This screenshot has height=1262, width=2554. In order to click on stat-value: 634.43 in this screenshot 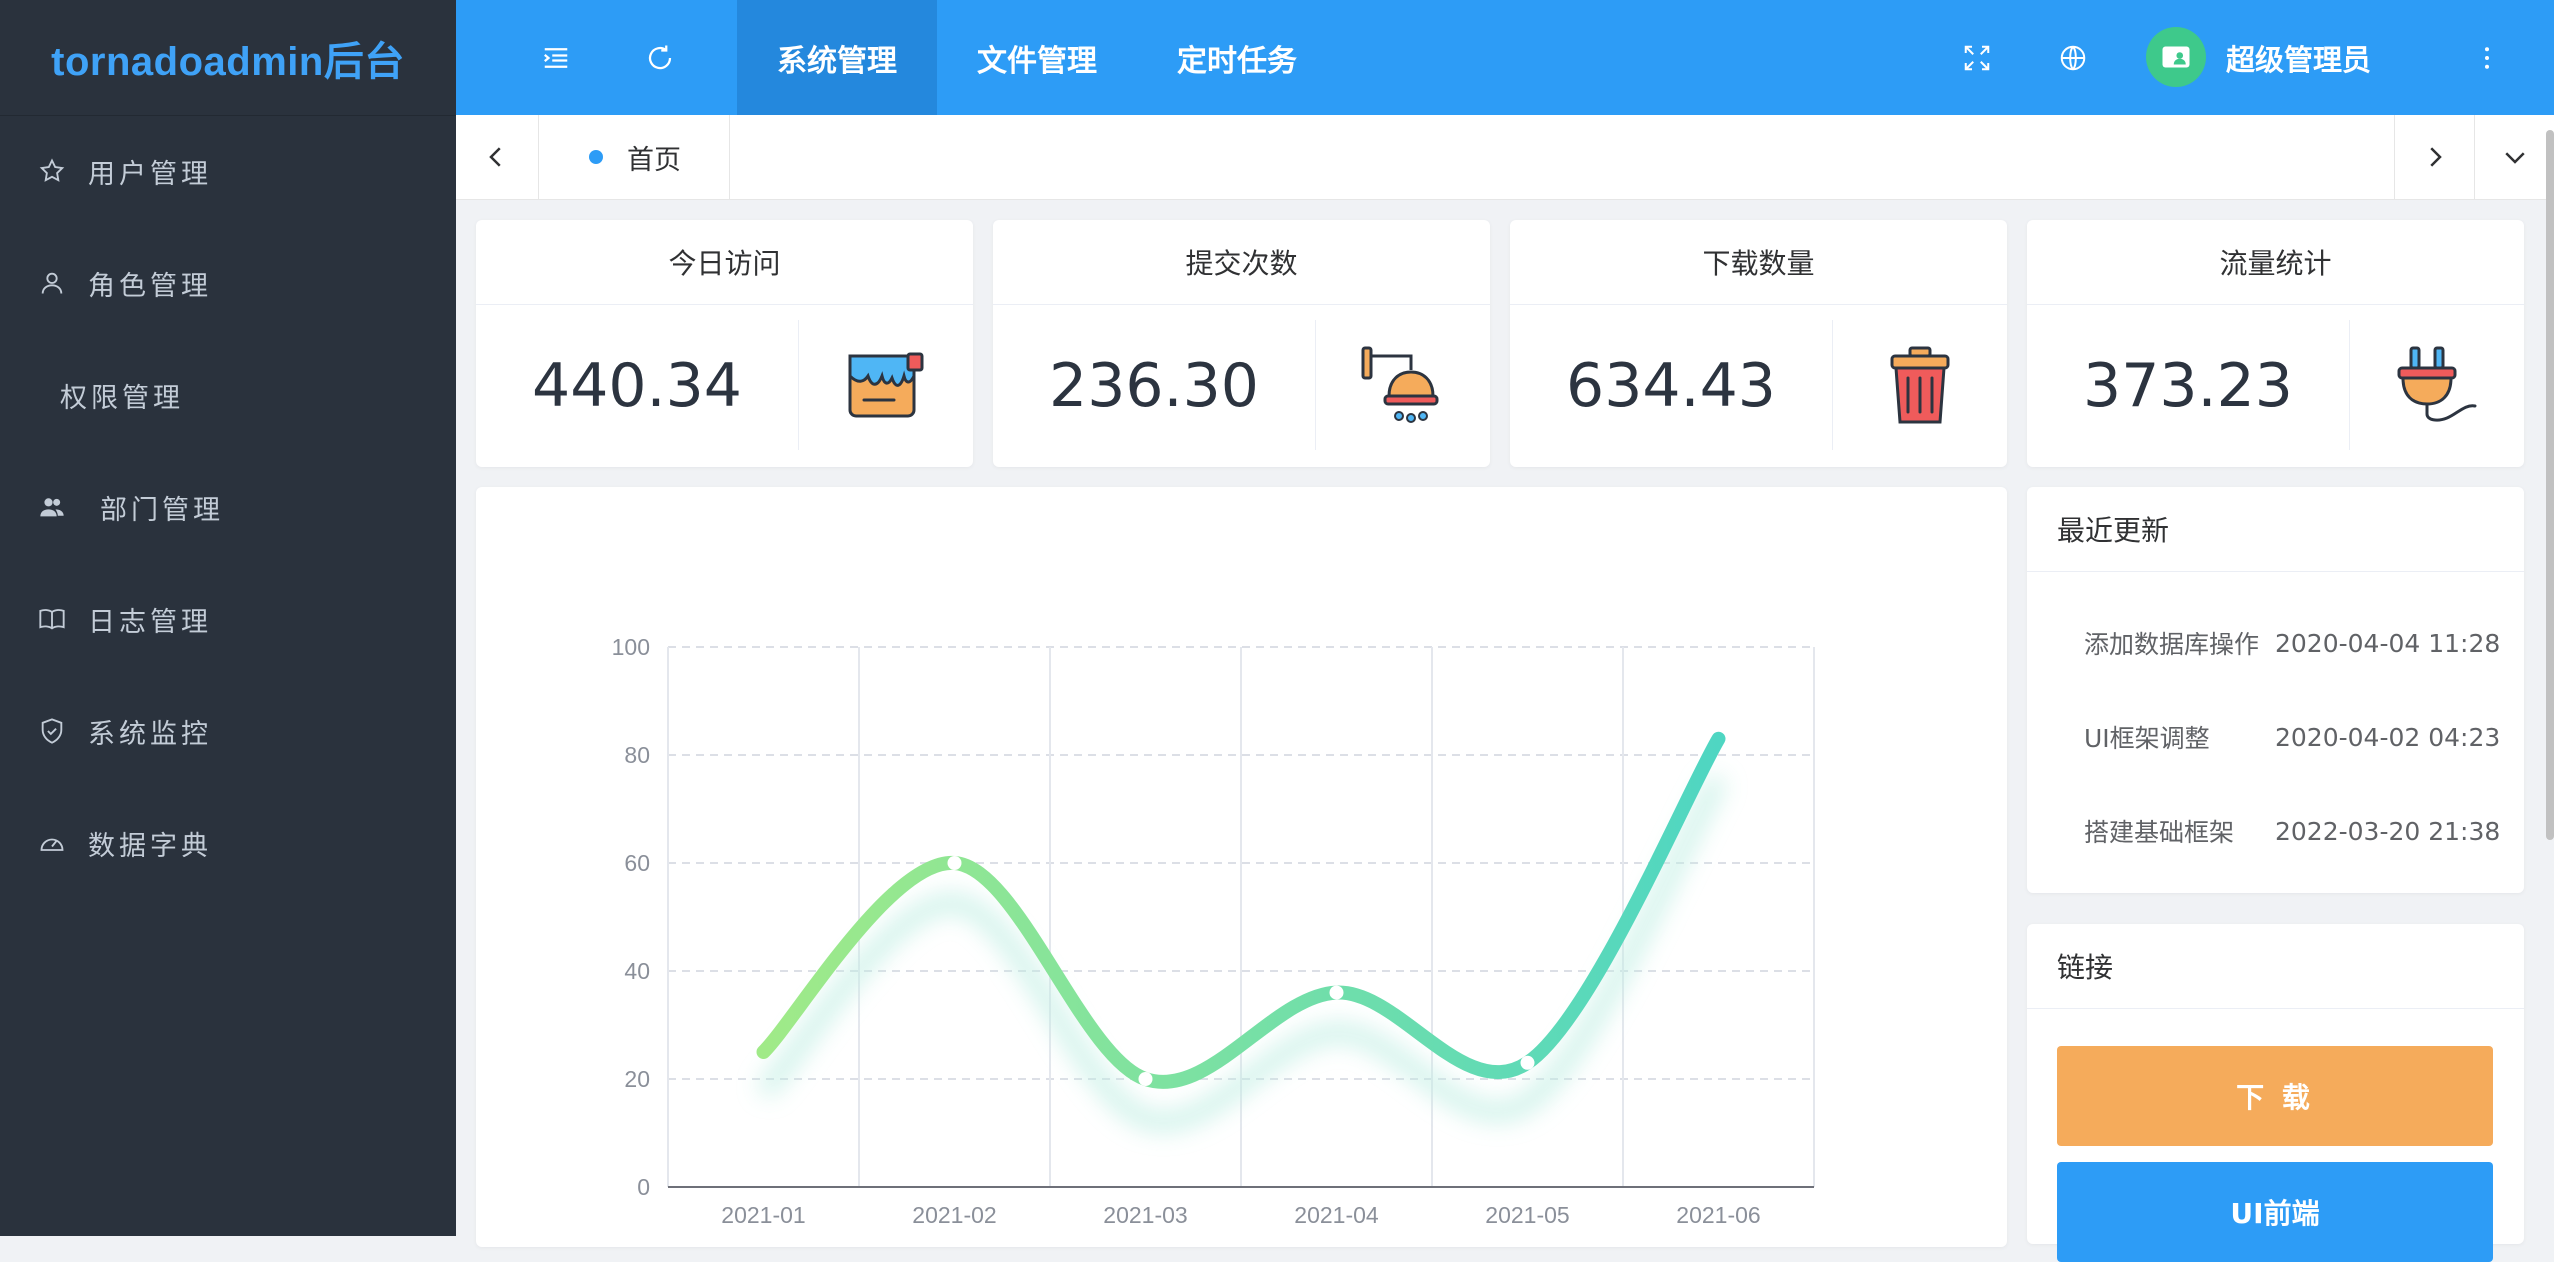, I will do `click(1671, 385)`.